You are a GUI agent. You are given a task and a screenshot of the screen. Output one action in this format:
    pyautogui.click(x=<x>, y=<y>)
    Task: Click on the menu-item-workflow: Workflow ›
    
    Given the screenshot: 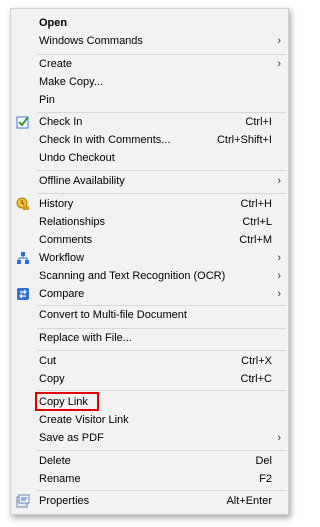 What is the action you would take?
    pyautogui.click(x=149, y=258)
    